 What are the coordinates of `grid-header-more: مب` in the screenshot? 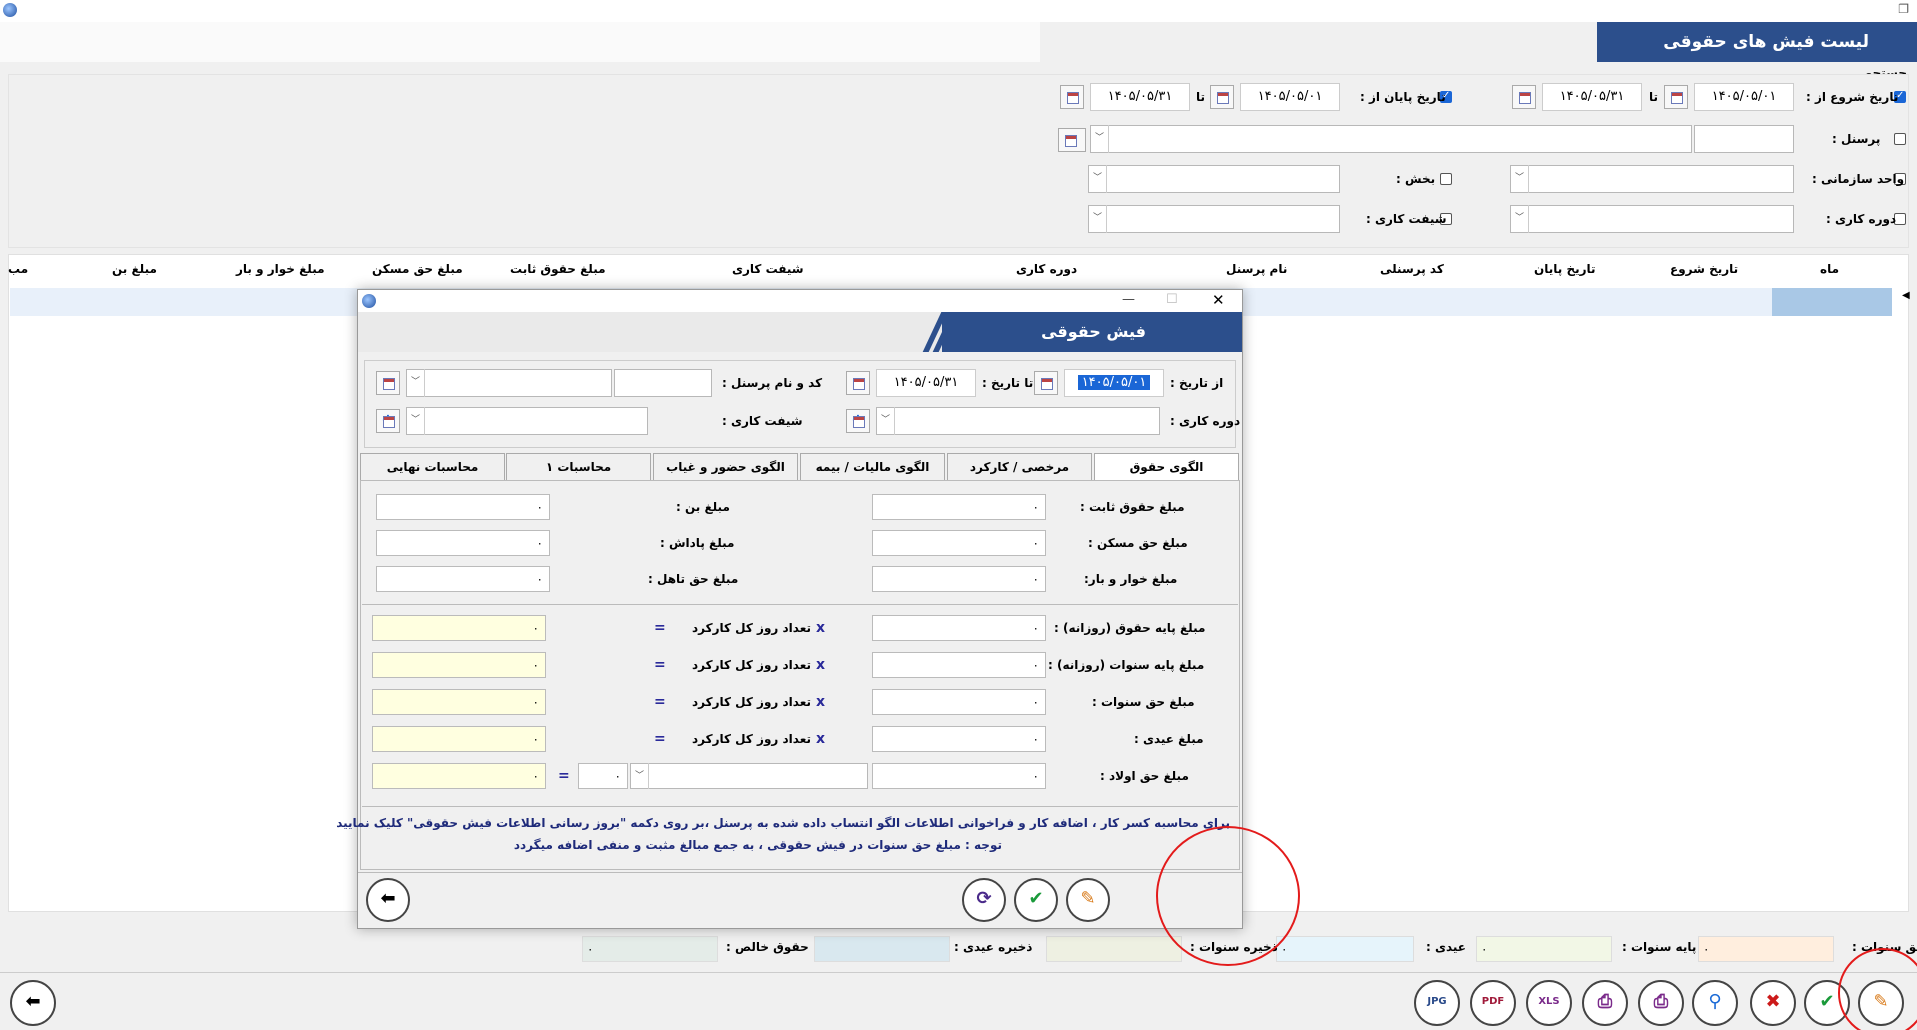 It's located at (18, 269).